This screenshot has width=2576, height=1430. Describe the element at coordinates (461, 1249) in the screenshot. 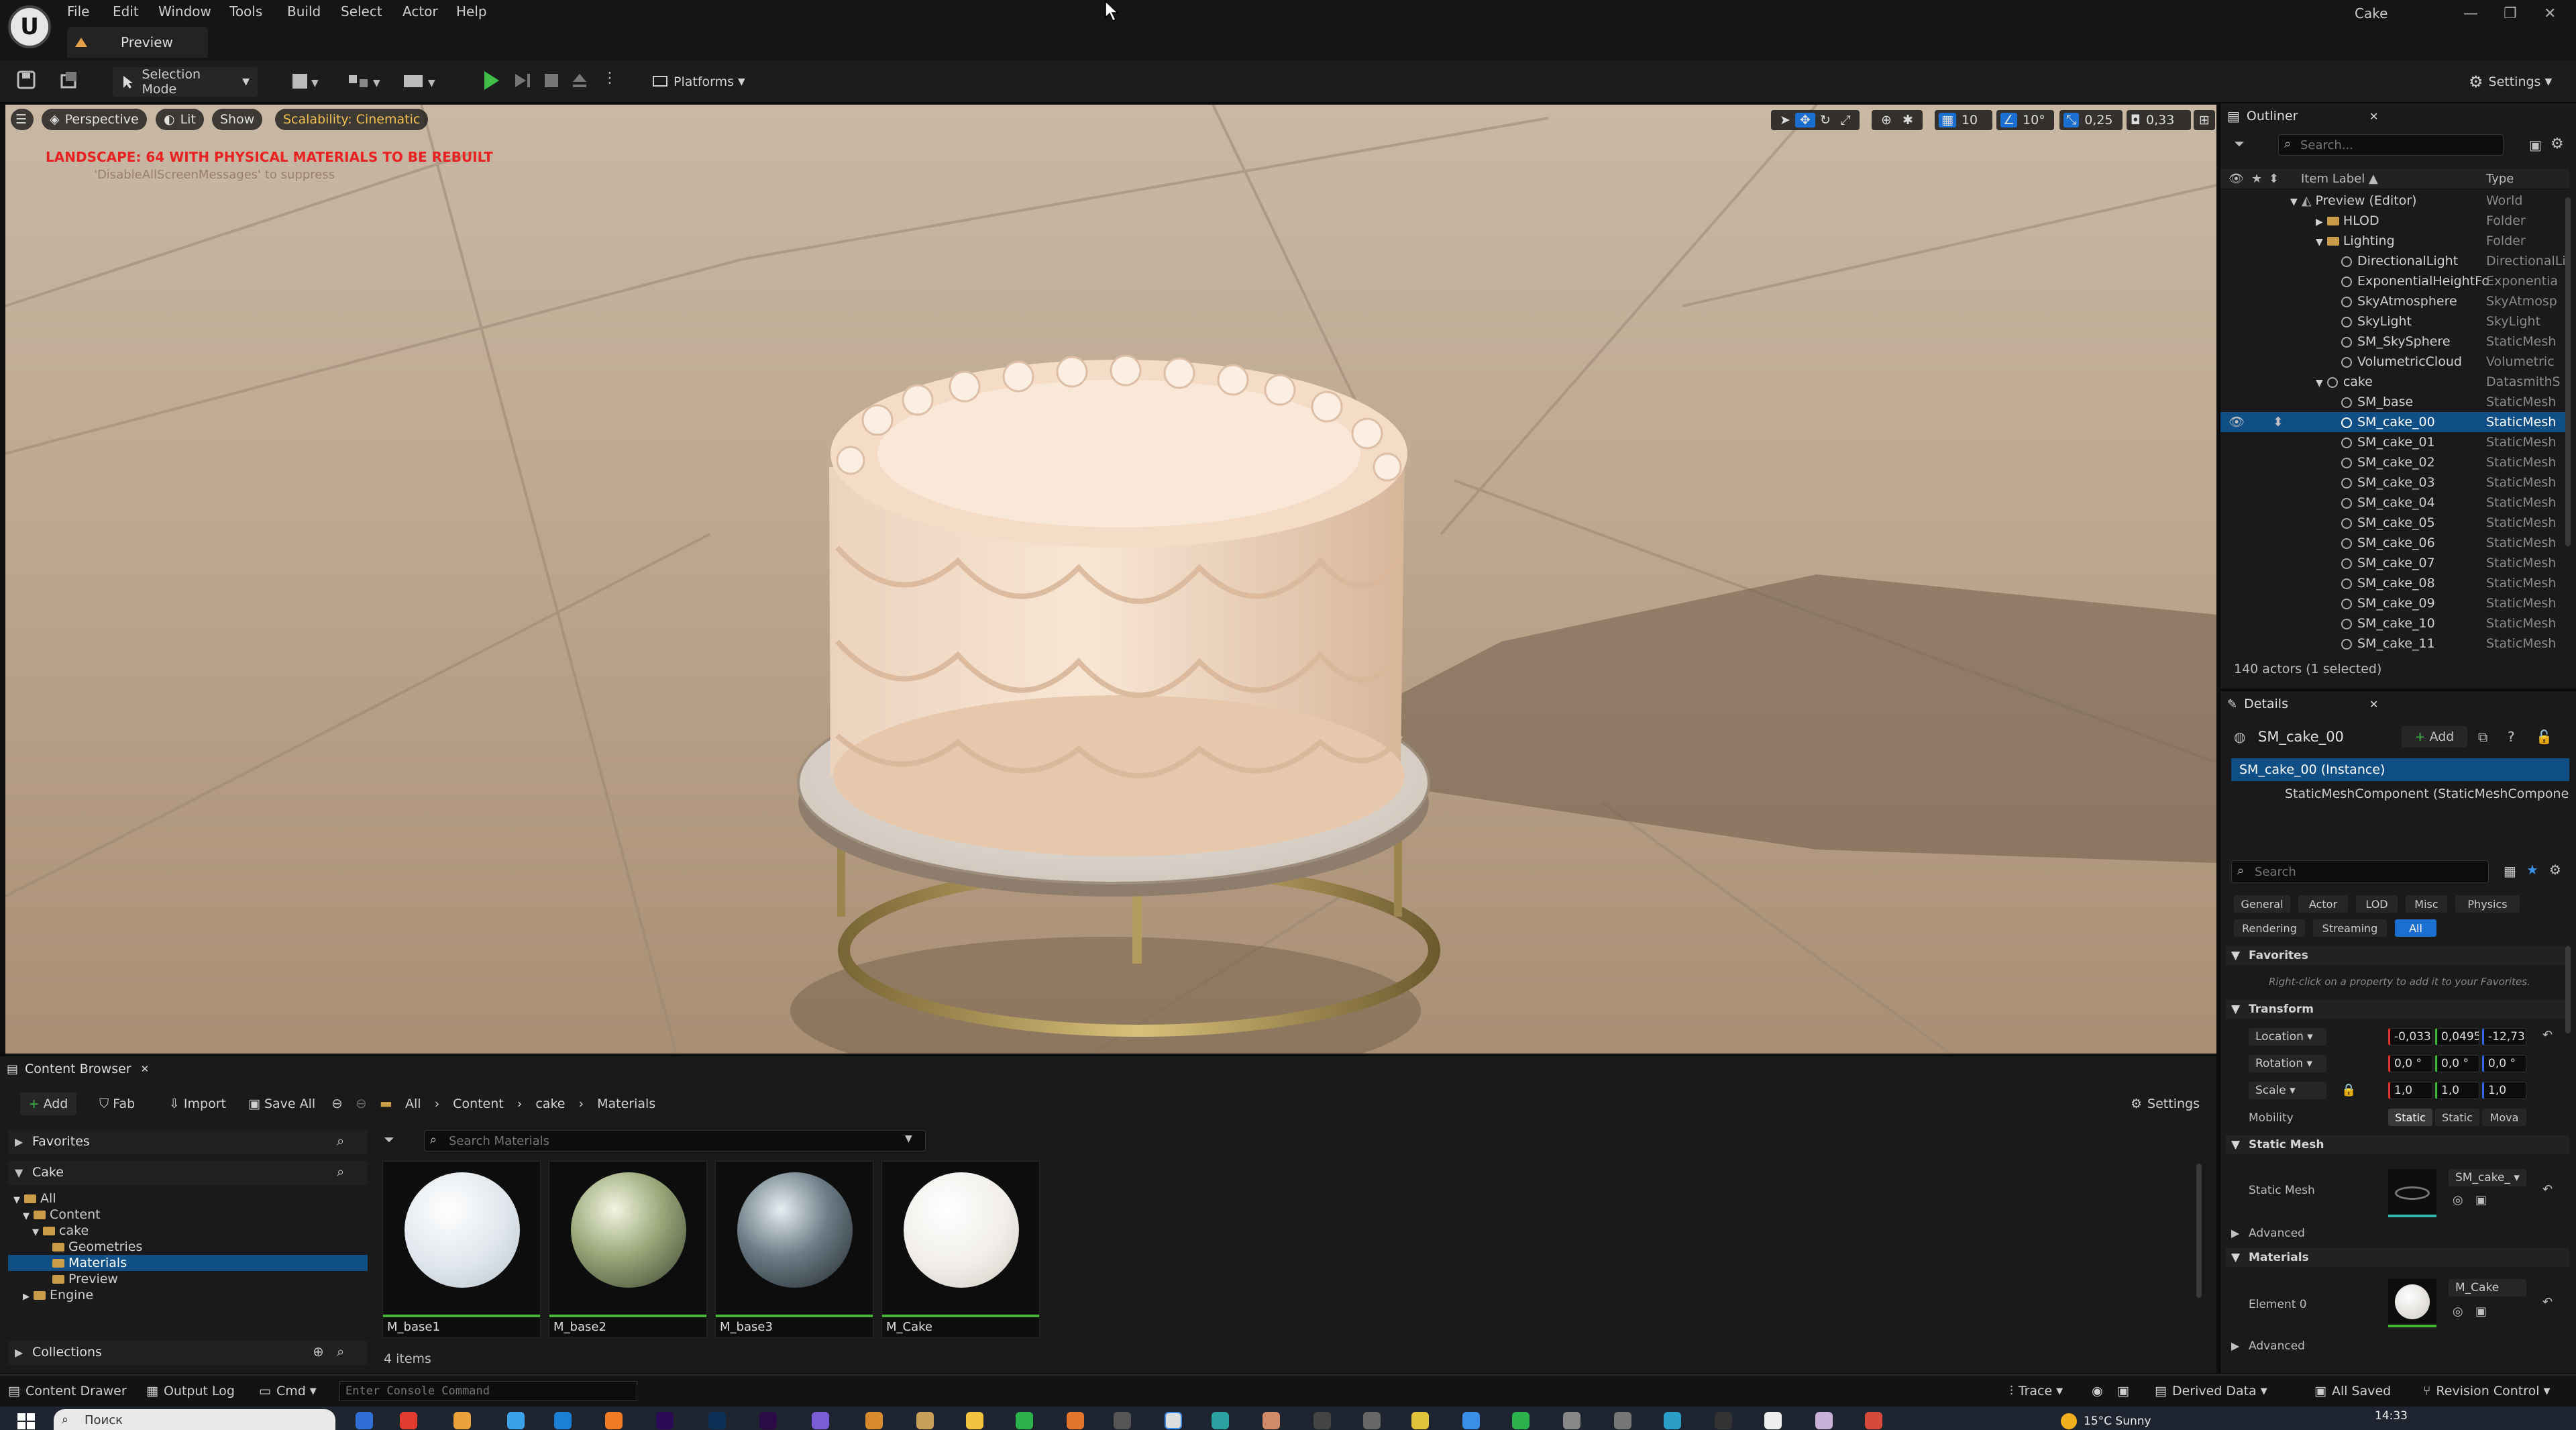

I see `asset-tile: M_base1` at that location.